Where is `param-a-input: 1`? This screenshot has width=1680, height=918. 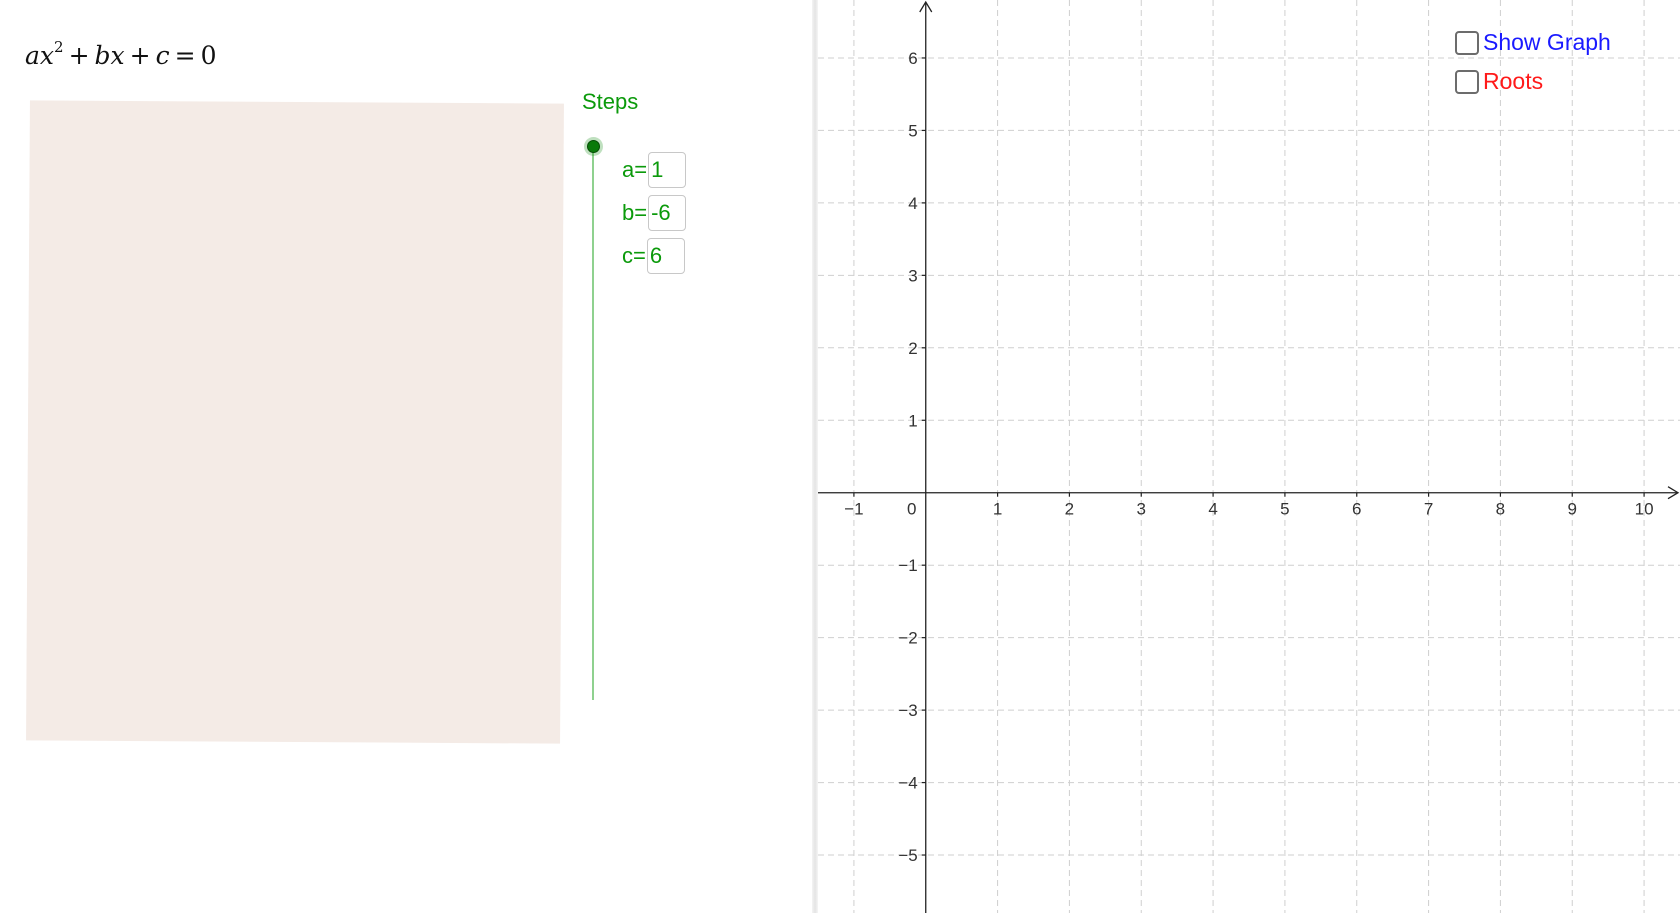 param-a-input: 1 is located at coordinates (667, 170).